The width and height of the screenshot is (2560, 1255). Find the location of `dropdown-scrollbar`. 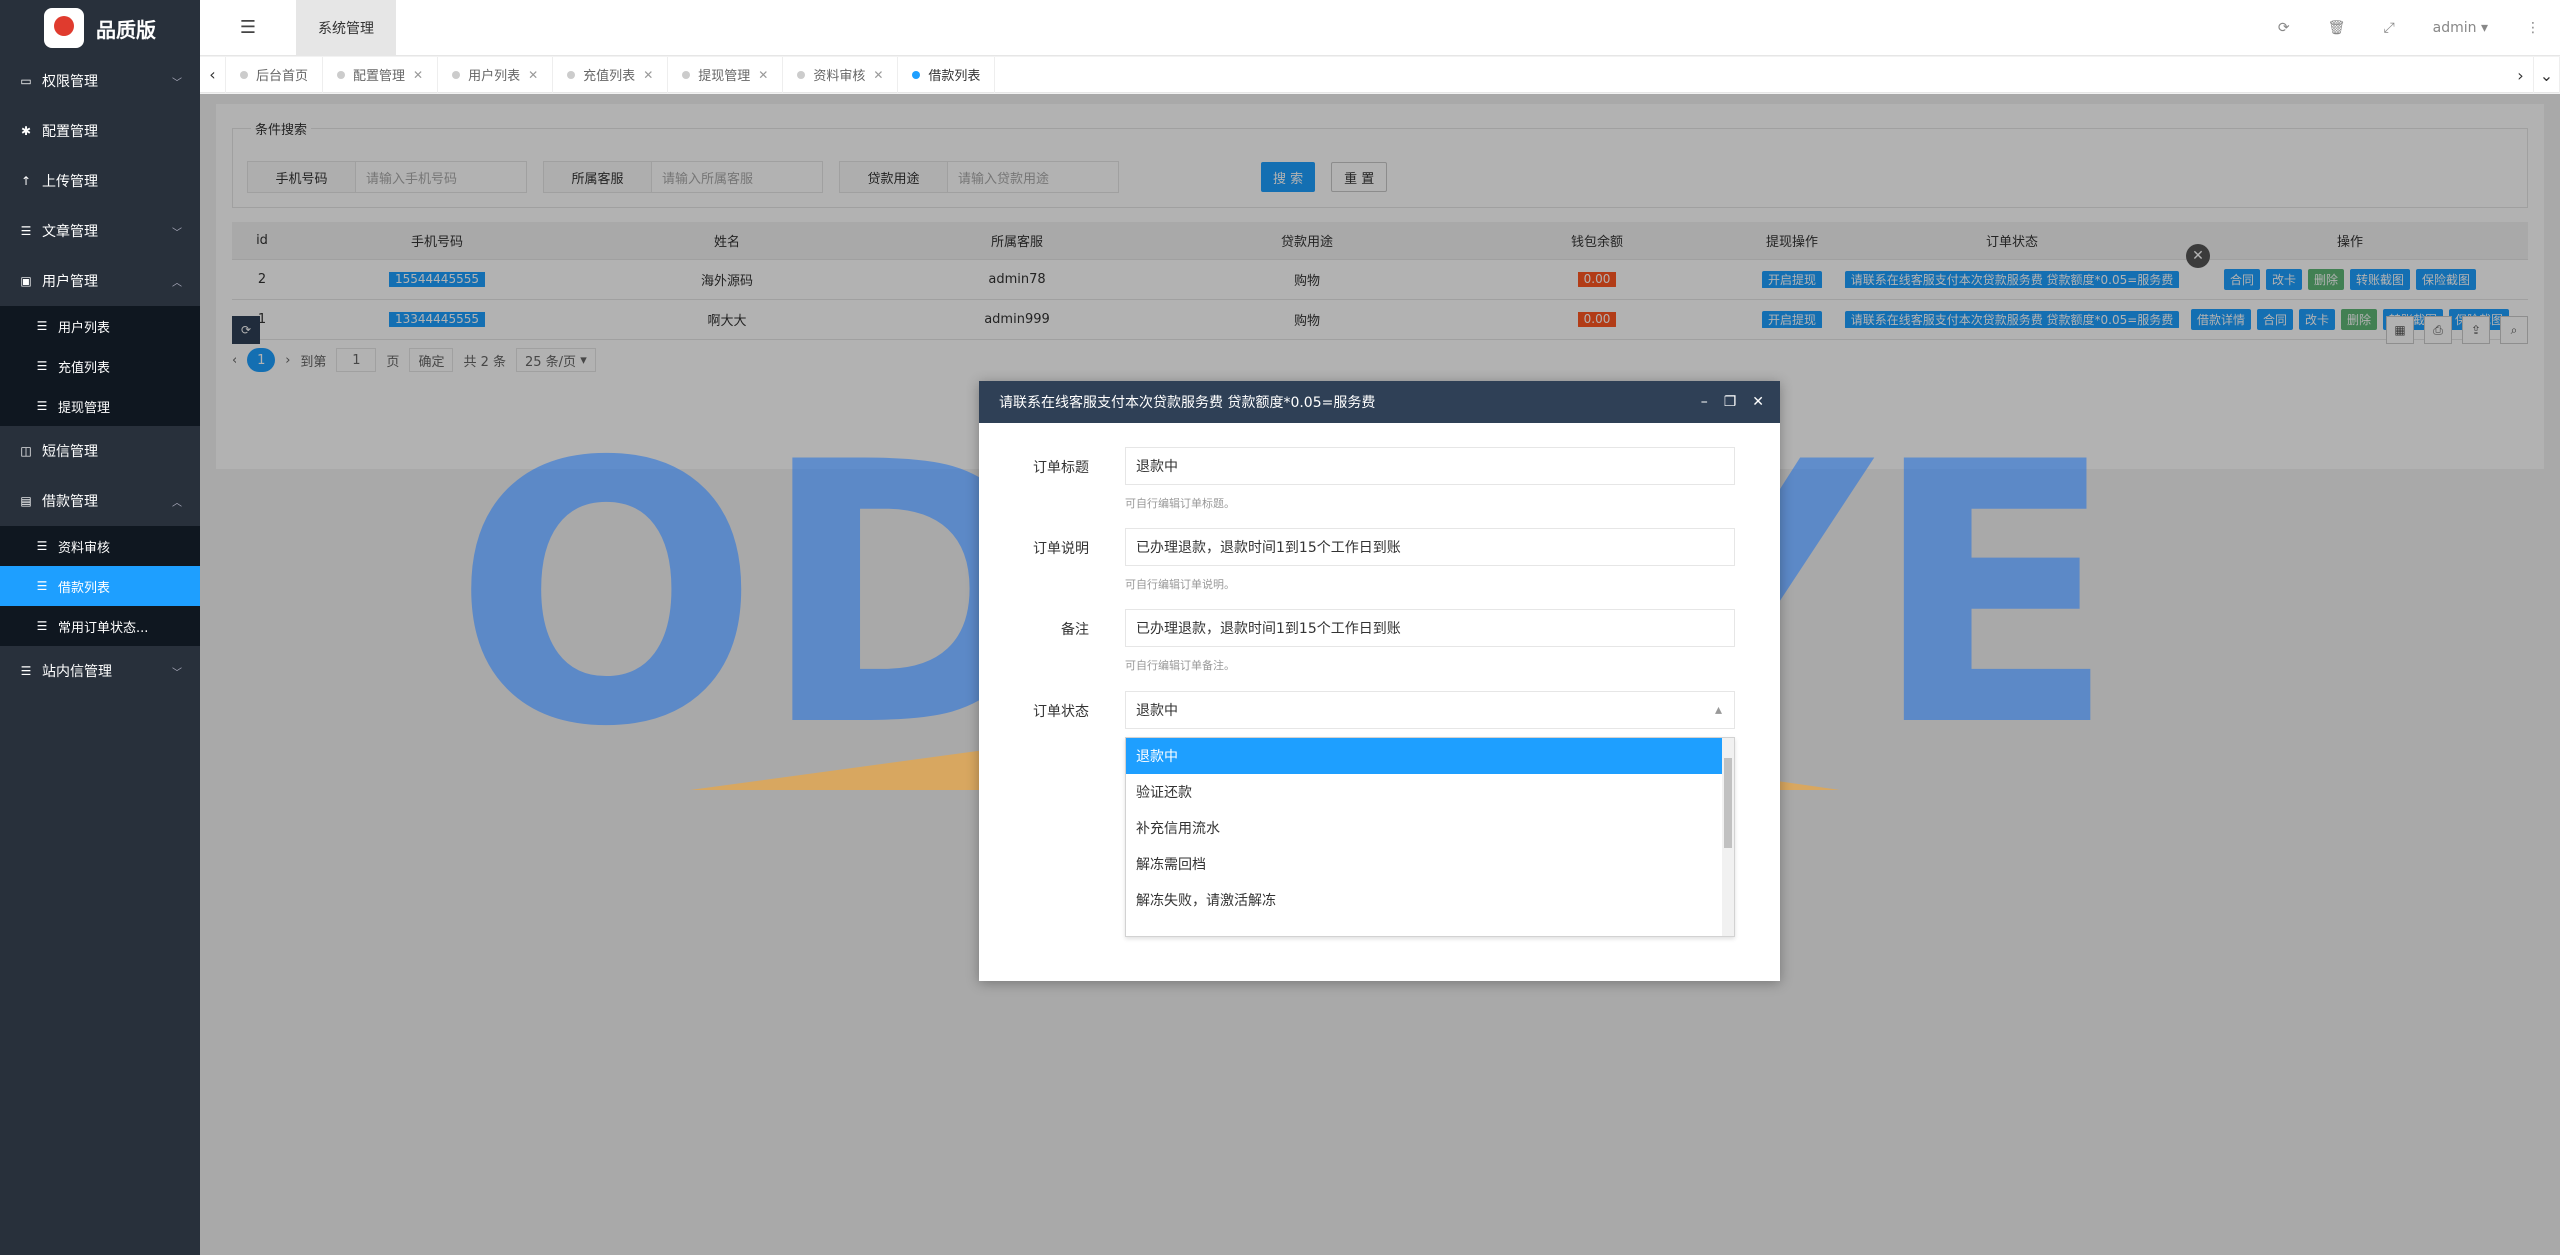

dropdown-scrollbar is located at coordinates (1728, 837).